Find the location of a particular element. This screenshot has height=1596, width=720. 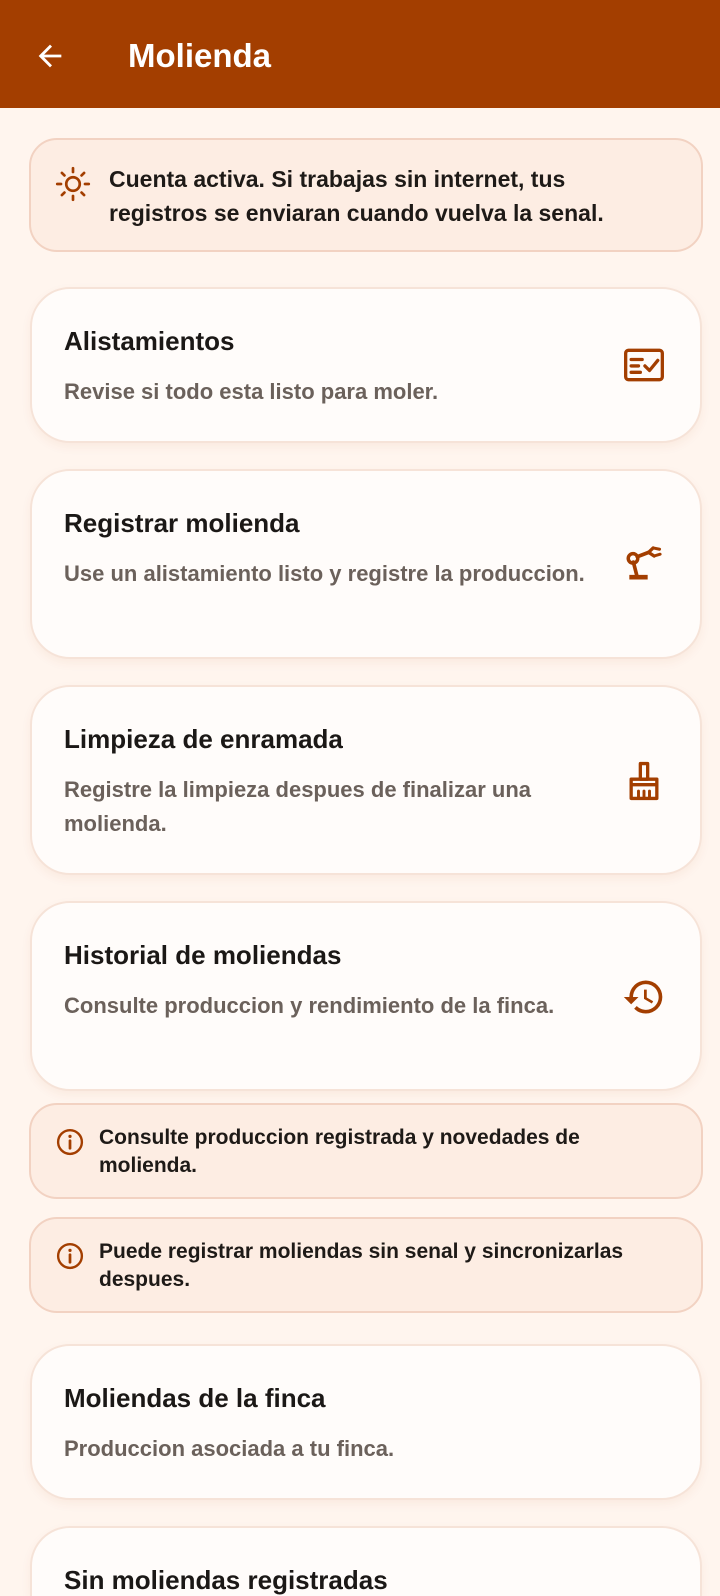

arrow-back-icon is located at coordinates (50, 56).